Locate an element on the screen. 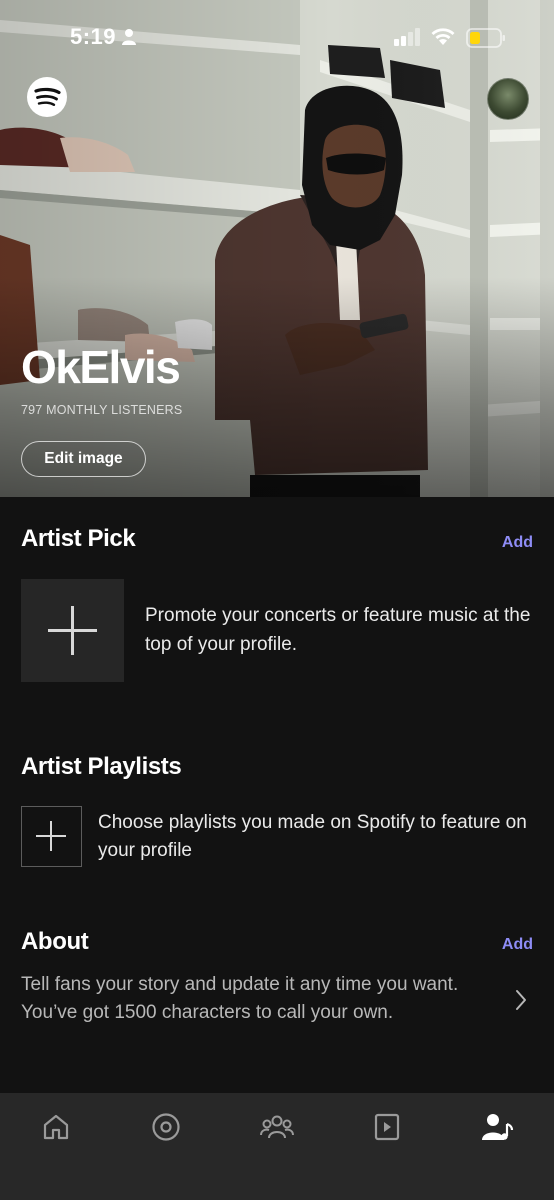 This screenshot has width=554, height=1200. home-icon is located at coordinates (56, 1127).